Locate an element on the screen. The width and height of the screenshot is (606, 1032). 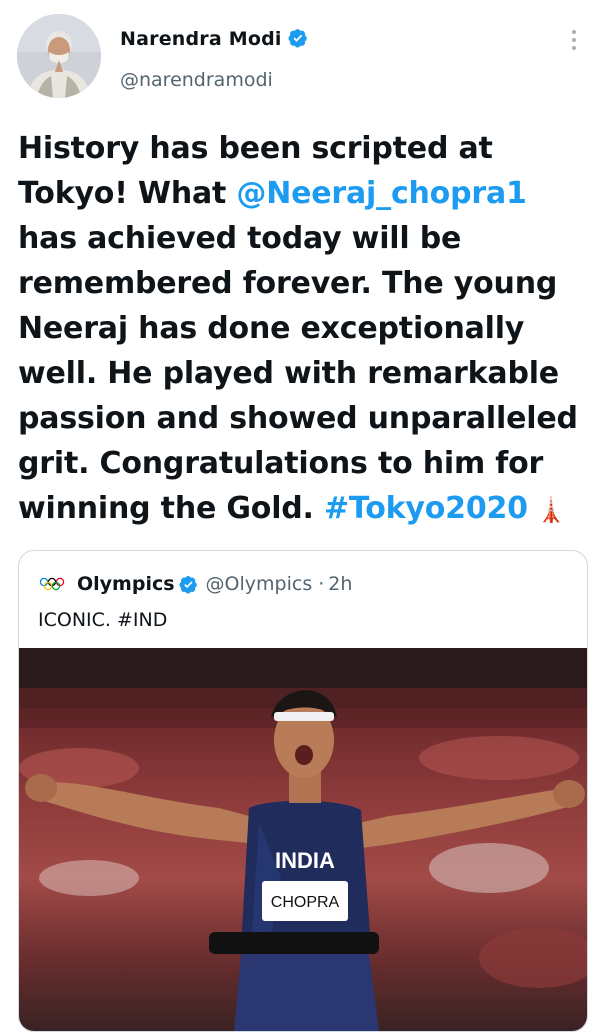
tweet-line-text: winning the Gold. is located at coordinates (171, 508).